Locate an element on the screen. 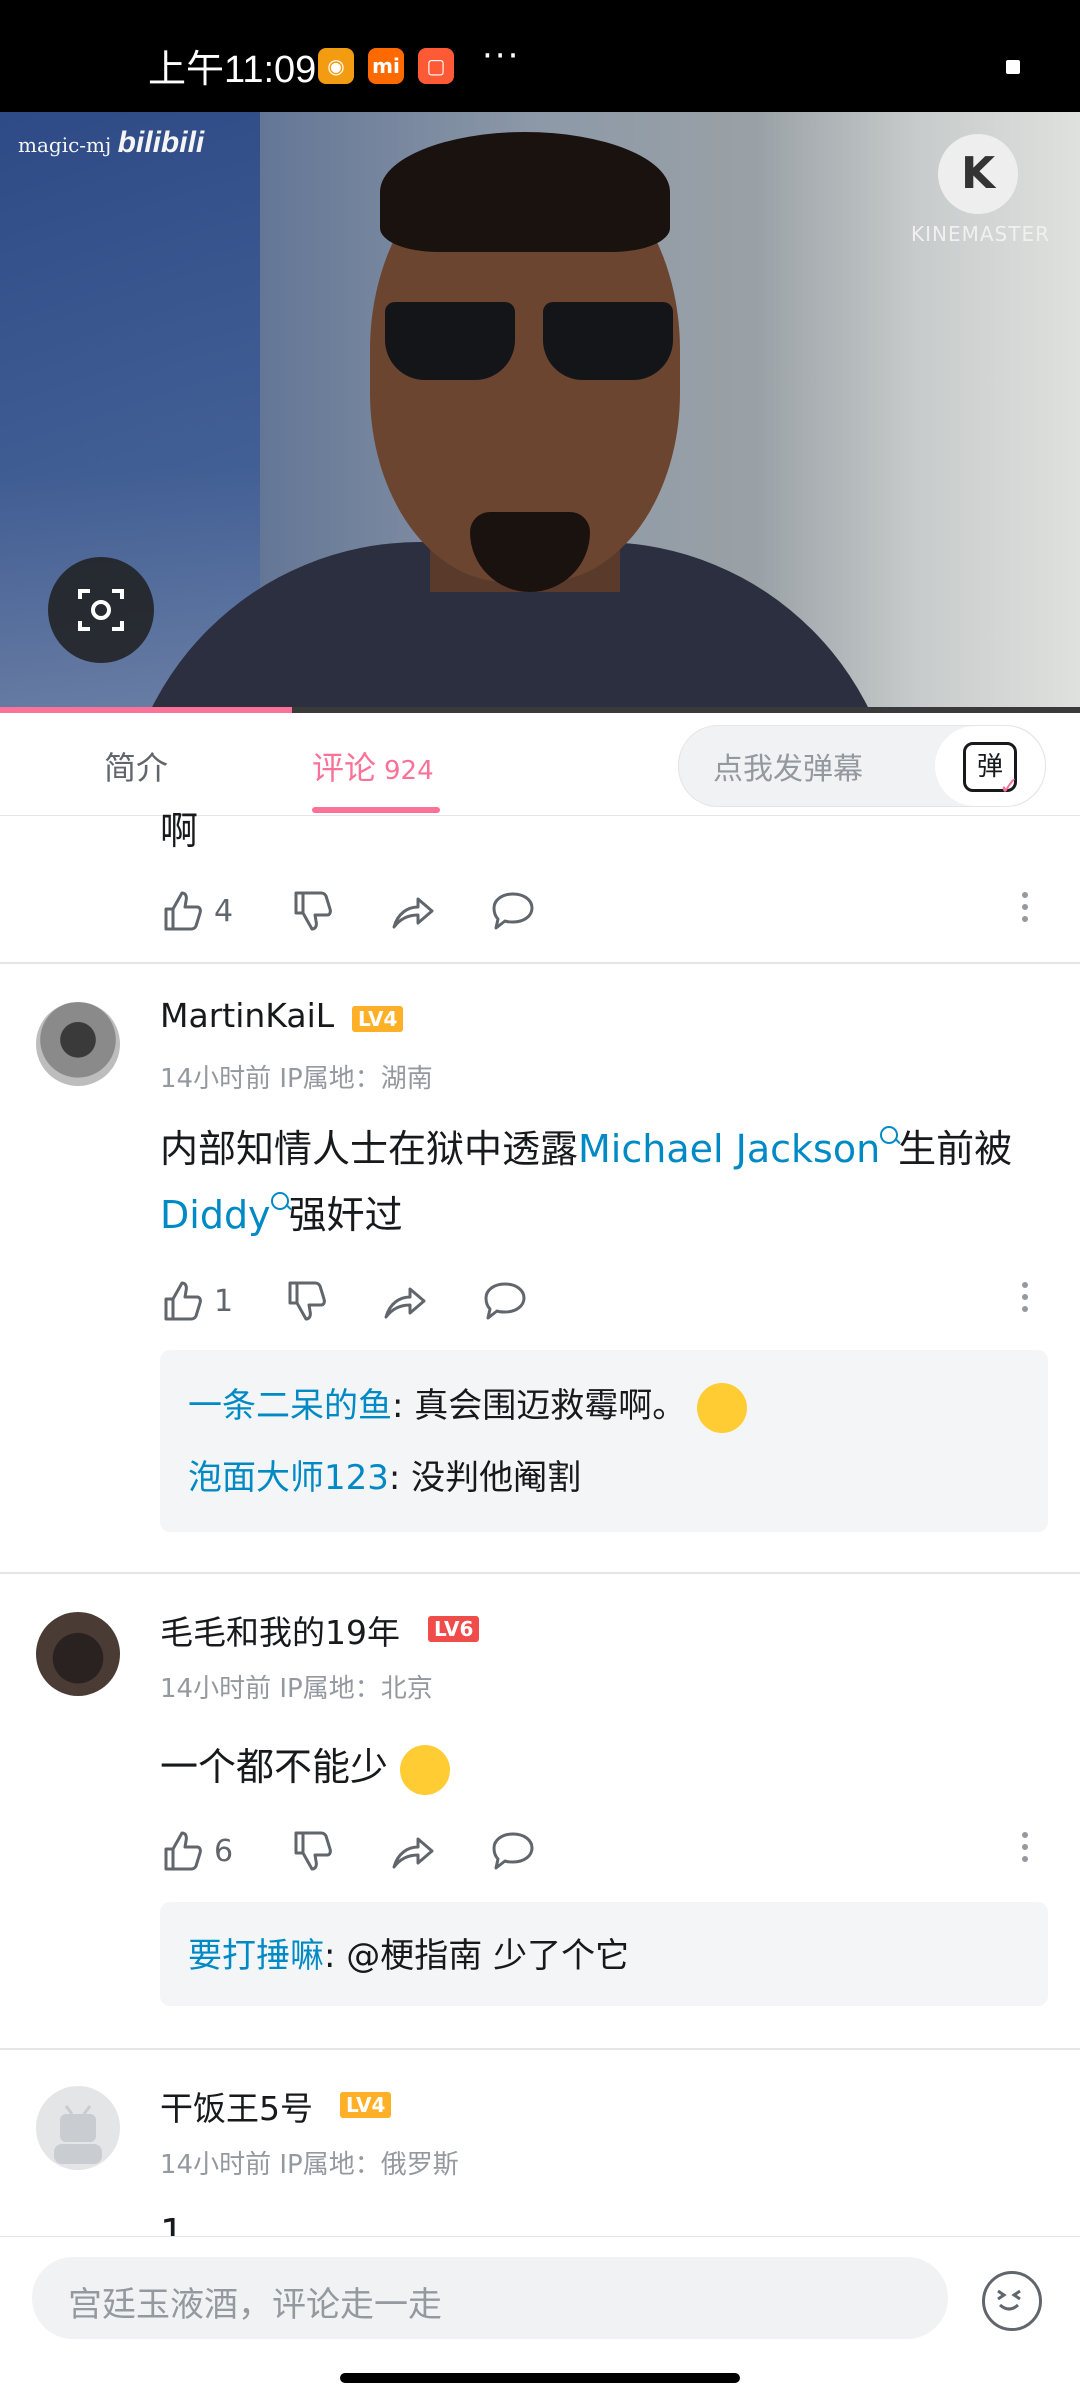  video-frame-sunglasses is located at coordinates (530, 342).